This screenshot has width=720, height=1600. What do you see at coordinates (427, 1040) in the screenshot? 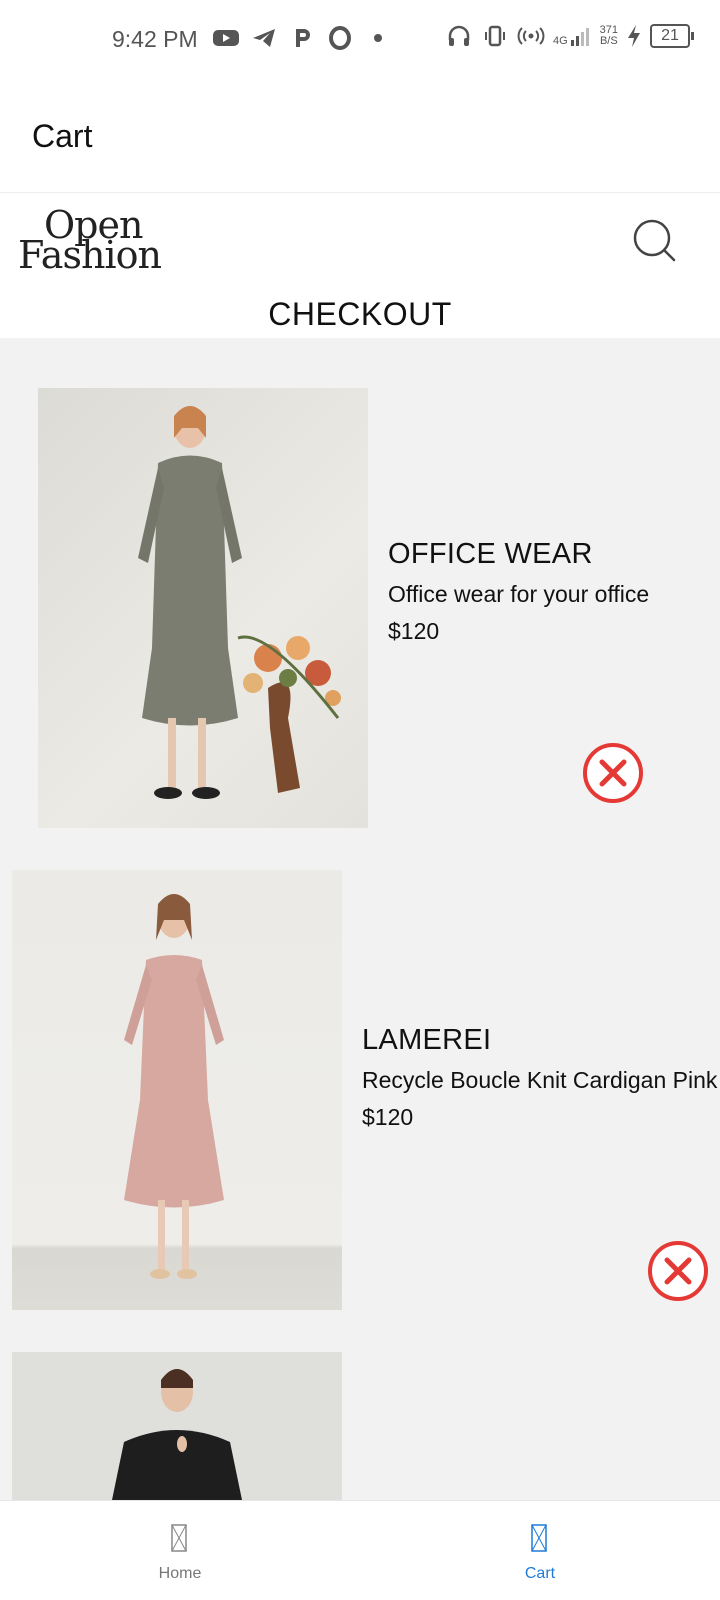
I see `product-name: LAMEREI` at bounding box center [427, 1040].